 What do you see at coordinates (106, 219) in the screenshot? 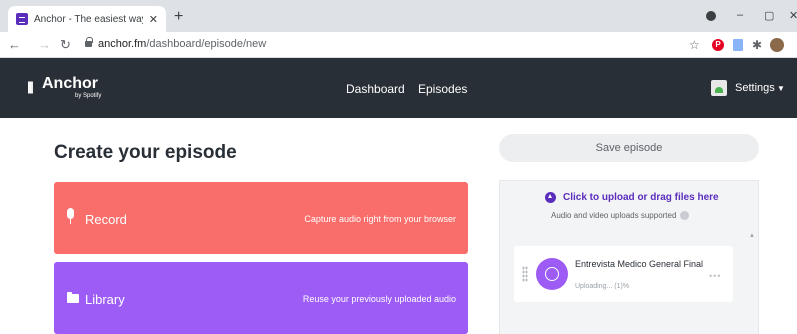
I see `record-label: Record` at bounding box center [106, 219].